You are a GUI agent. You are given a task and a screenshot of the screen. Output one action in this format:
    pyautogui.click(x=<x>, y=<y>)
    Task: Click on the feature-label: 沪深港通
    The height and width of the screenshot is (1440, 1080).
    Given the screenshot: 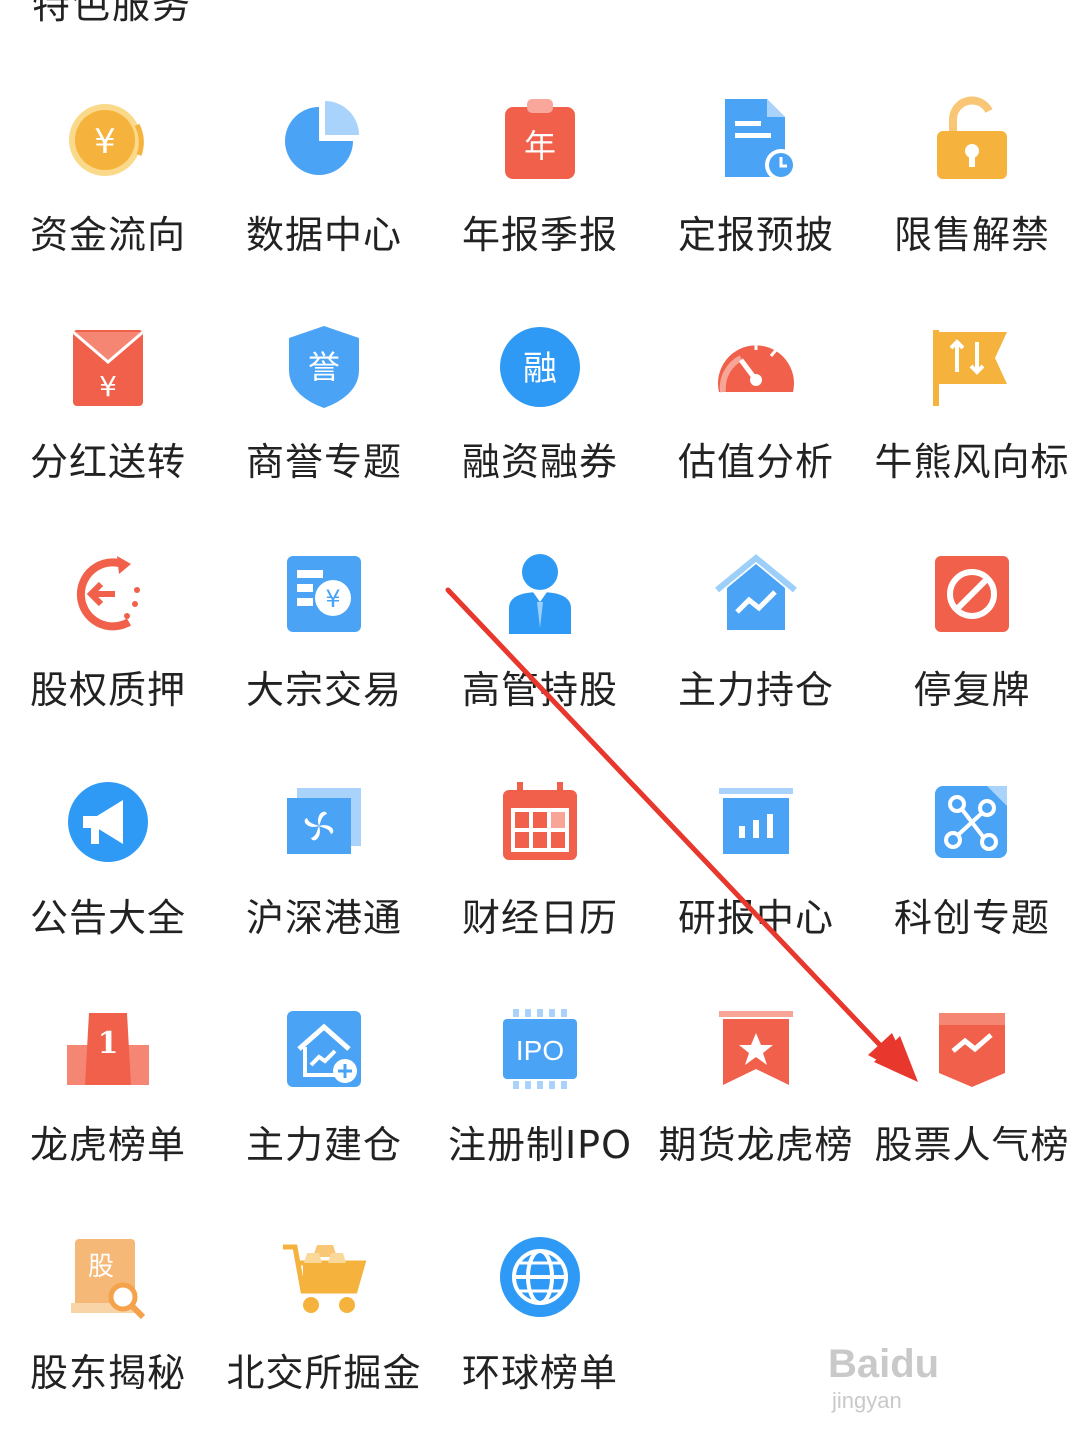 What is the action you would take?
    pyautogui.click(x=323, y=918)
    